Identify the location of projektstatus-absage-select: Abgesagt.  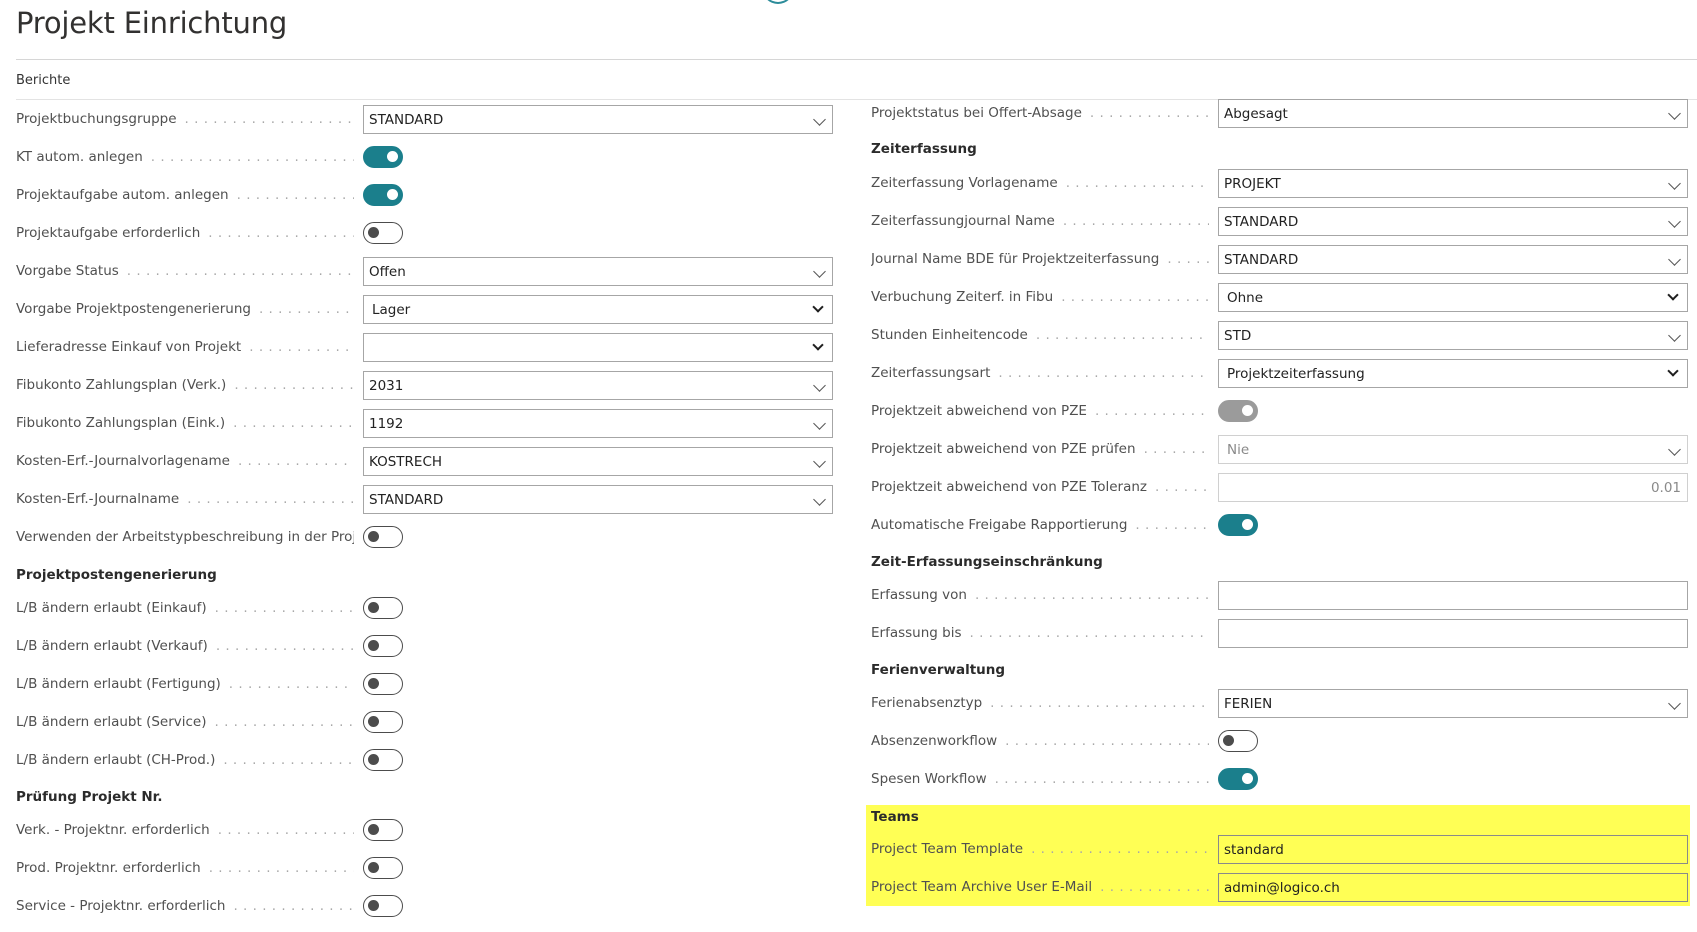
(1453, 113).